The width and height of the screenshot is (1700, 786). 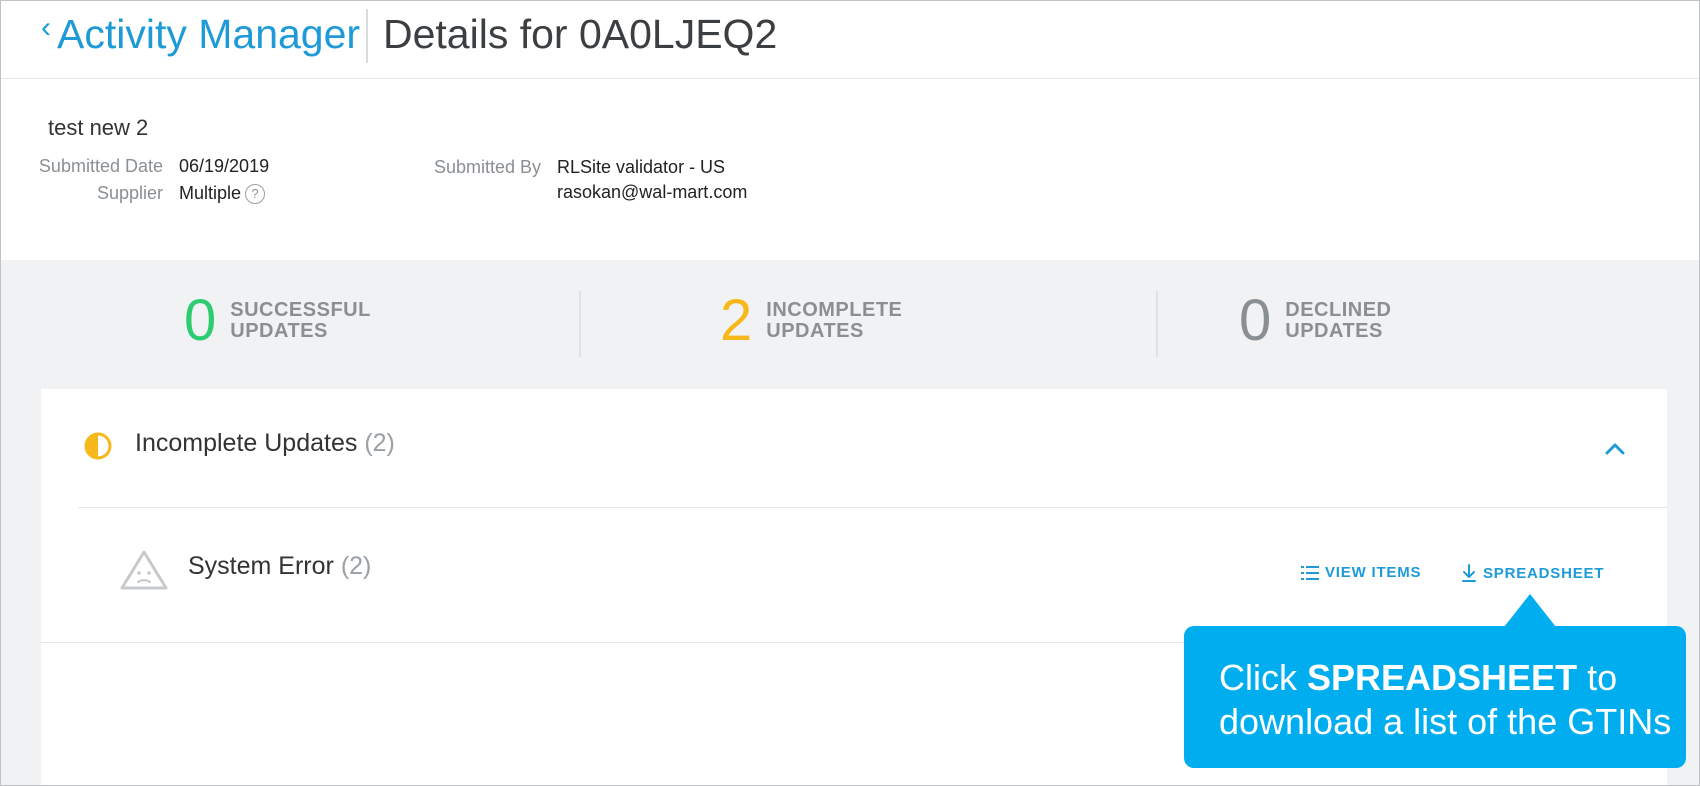 What do you see at coordinates (1263, 677) in the screenshot?
I see `callout-pre: Click` at bounding box center [1263, 677].